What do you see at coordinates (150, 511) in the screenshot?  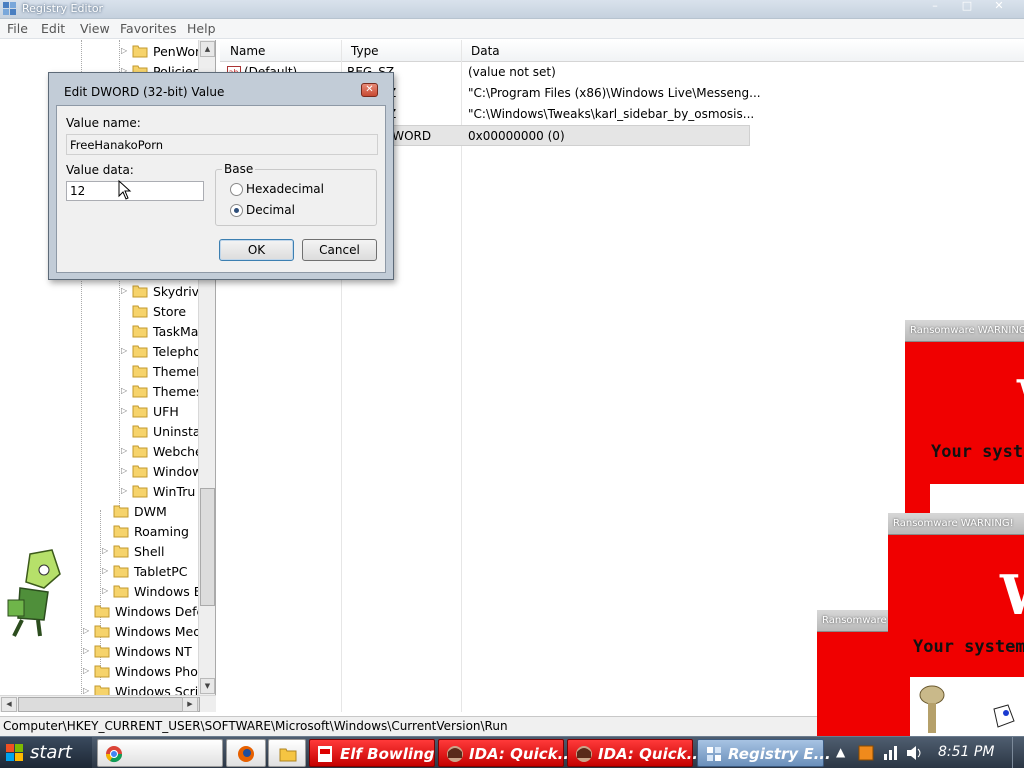 I see `tree-node-label: DWM` at bounding box center [150, 511].